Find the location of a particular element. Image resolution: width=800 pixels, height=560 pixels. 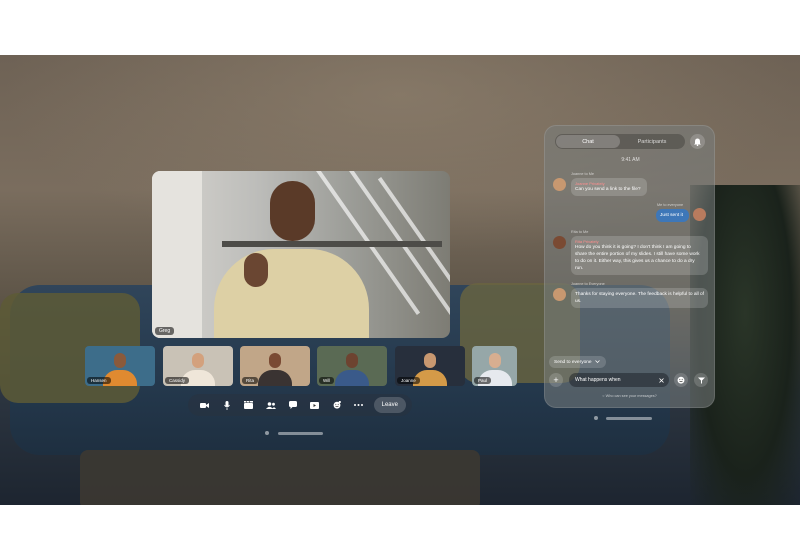

window-handle is located at coordinates (295, 433).